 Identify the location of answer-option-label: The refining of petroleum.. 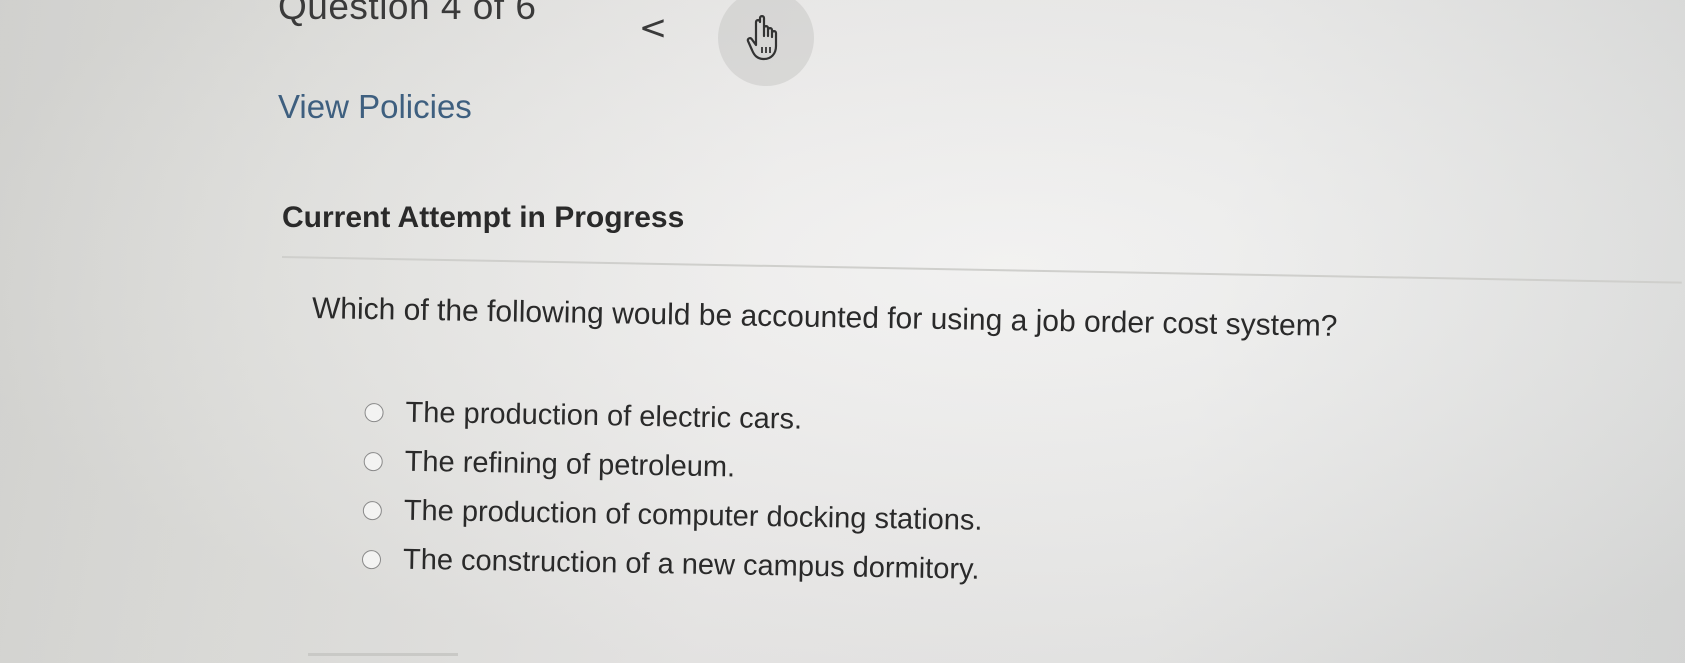
(570, 464).